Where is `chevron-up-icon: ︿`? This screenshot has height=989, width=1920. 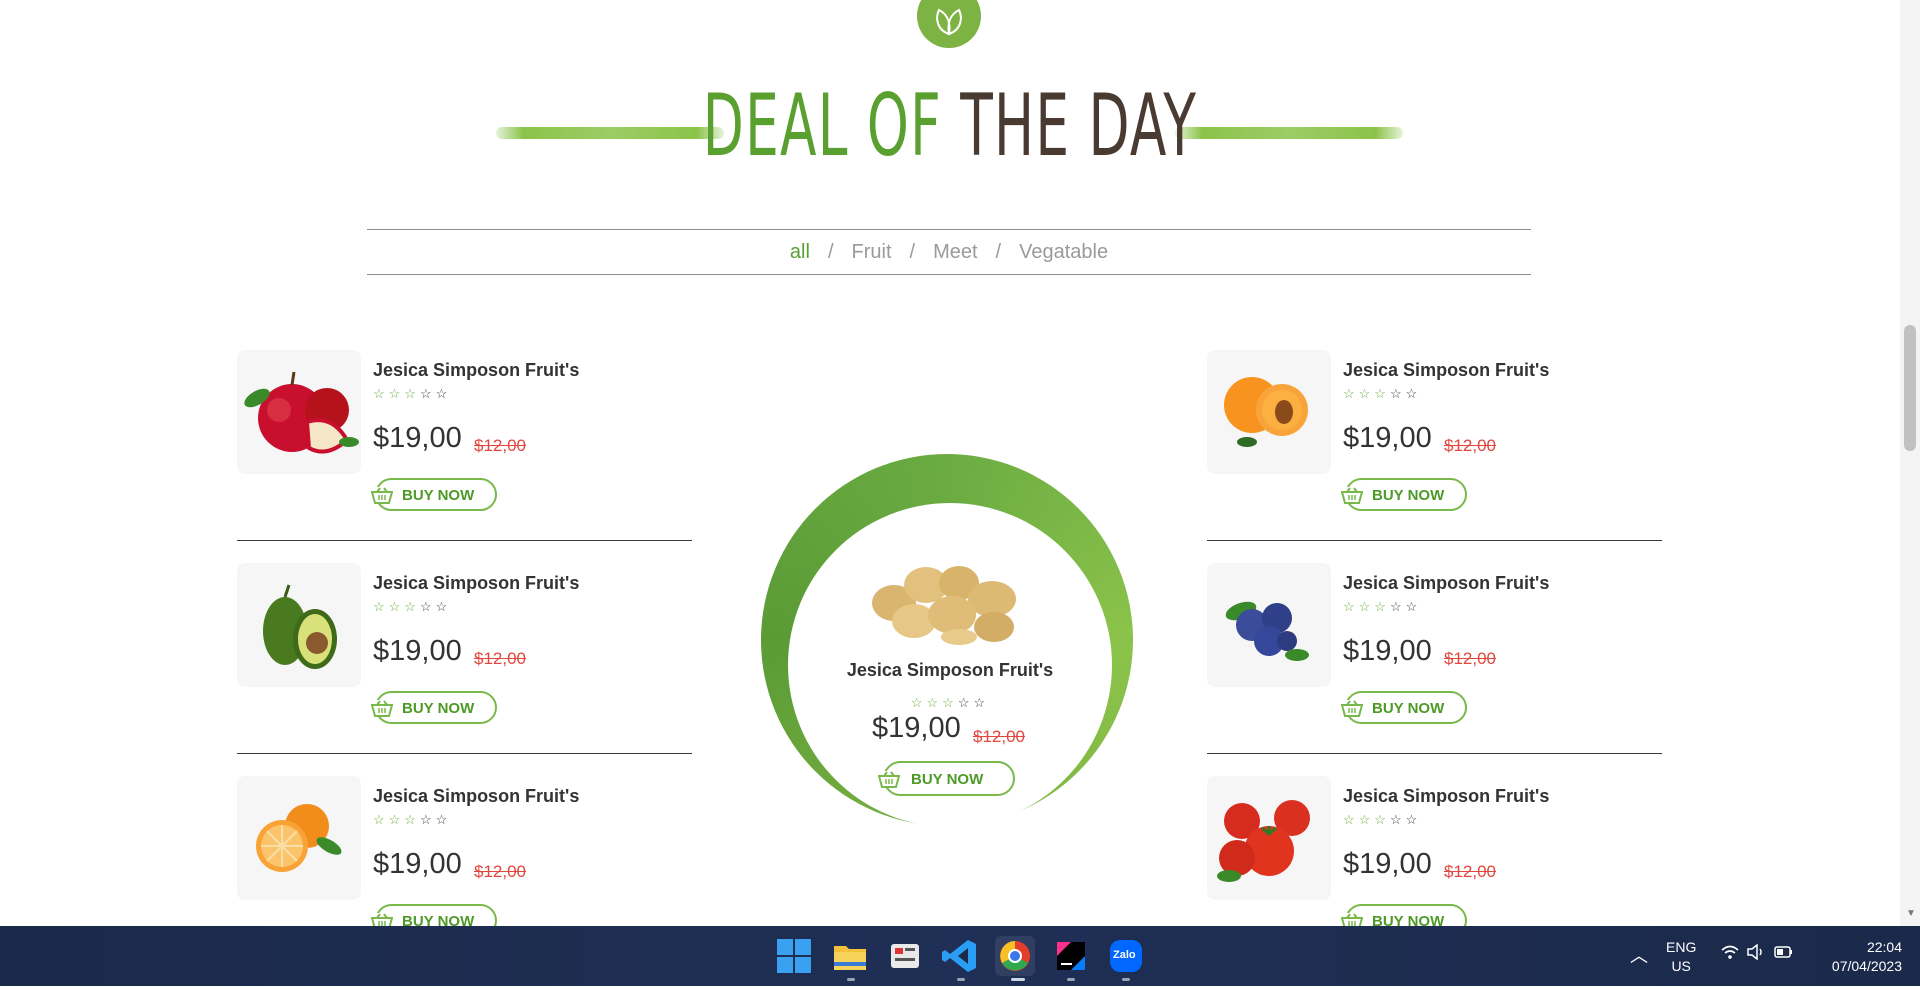 chevron-up-icon: ︿ is located at coordinates (1639, 955).